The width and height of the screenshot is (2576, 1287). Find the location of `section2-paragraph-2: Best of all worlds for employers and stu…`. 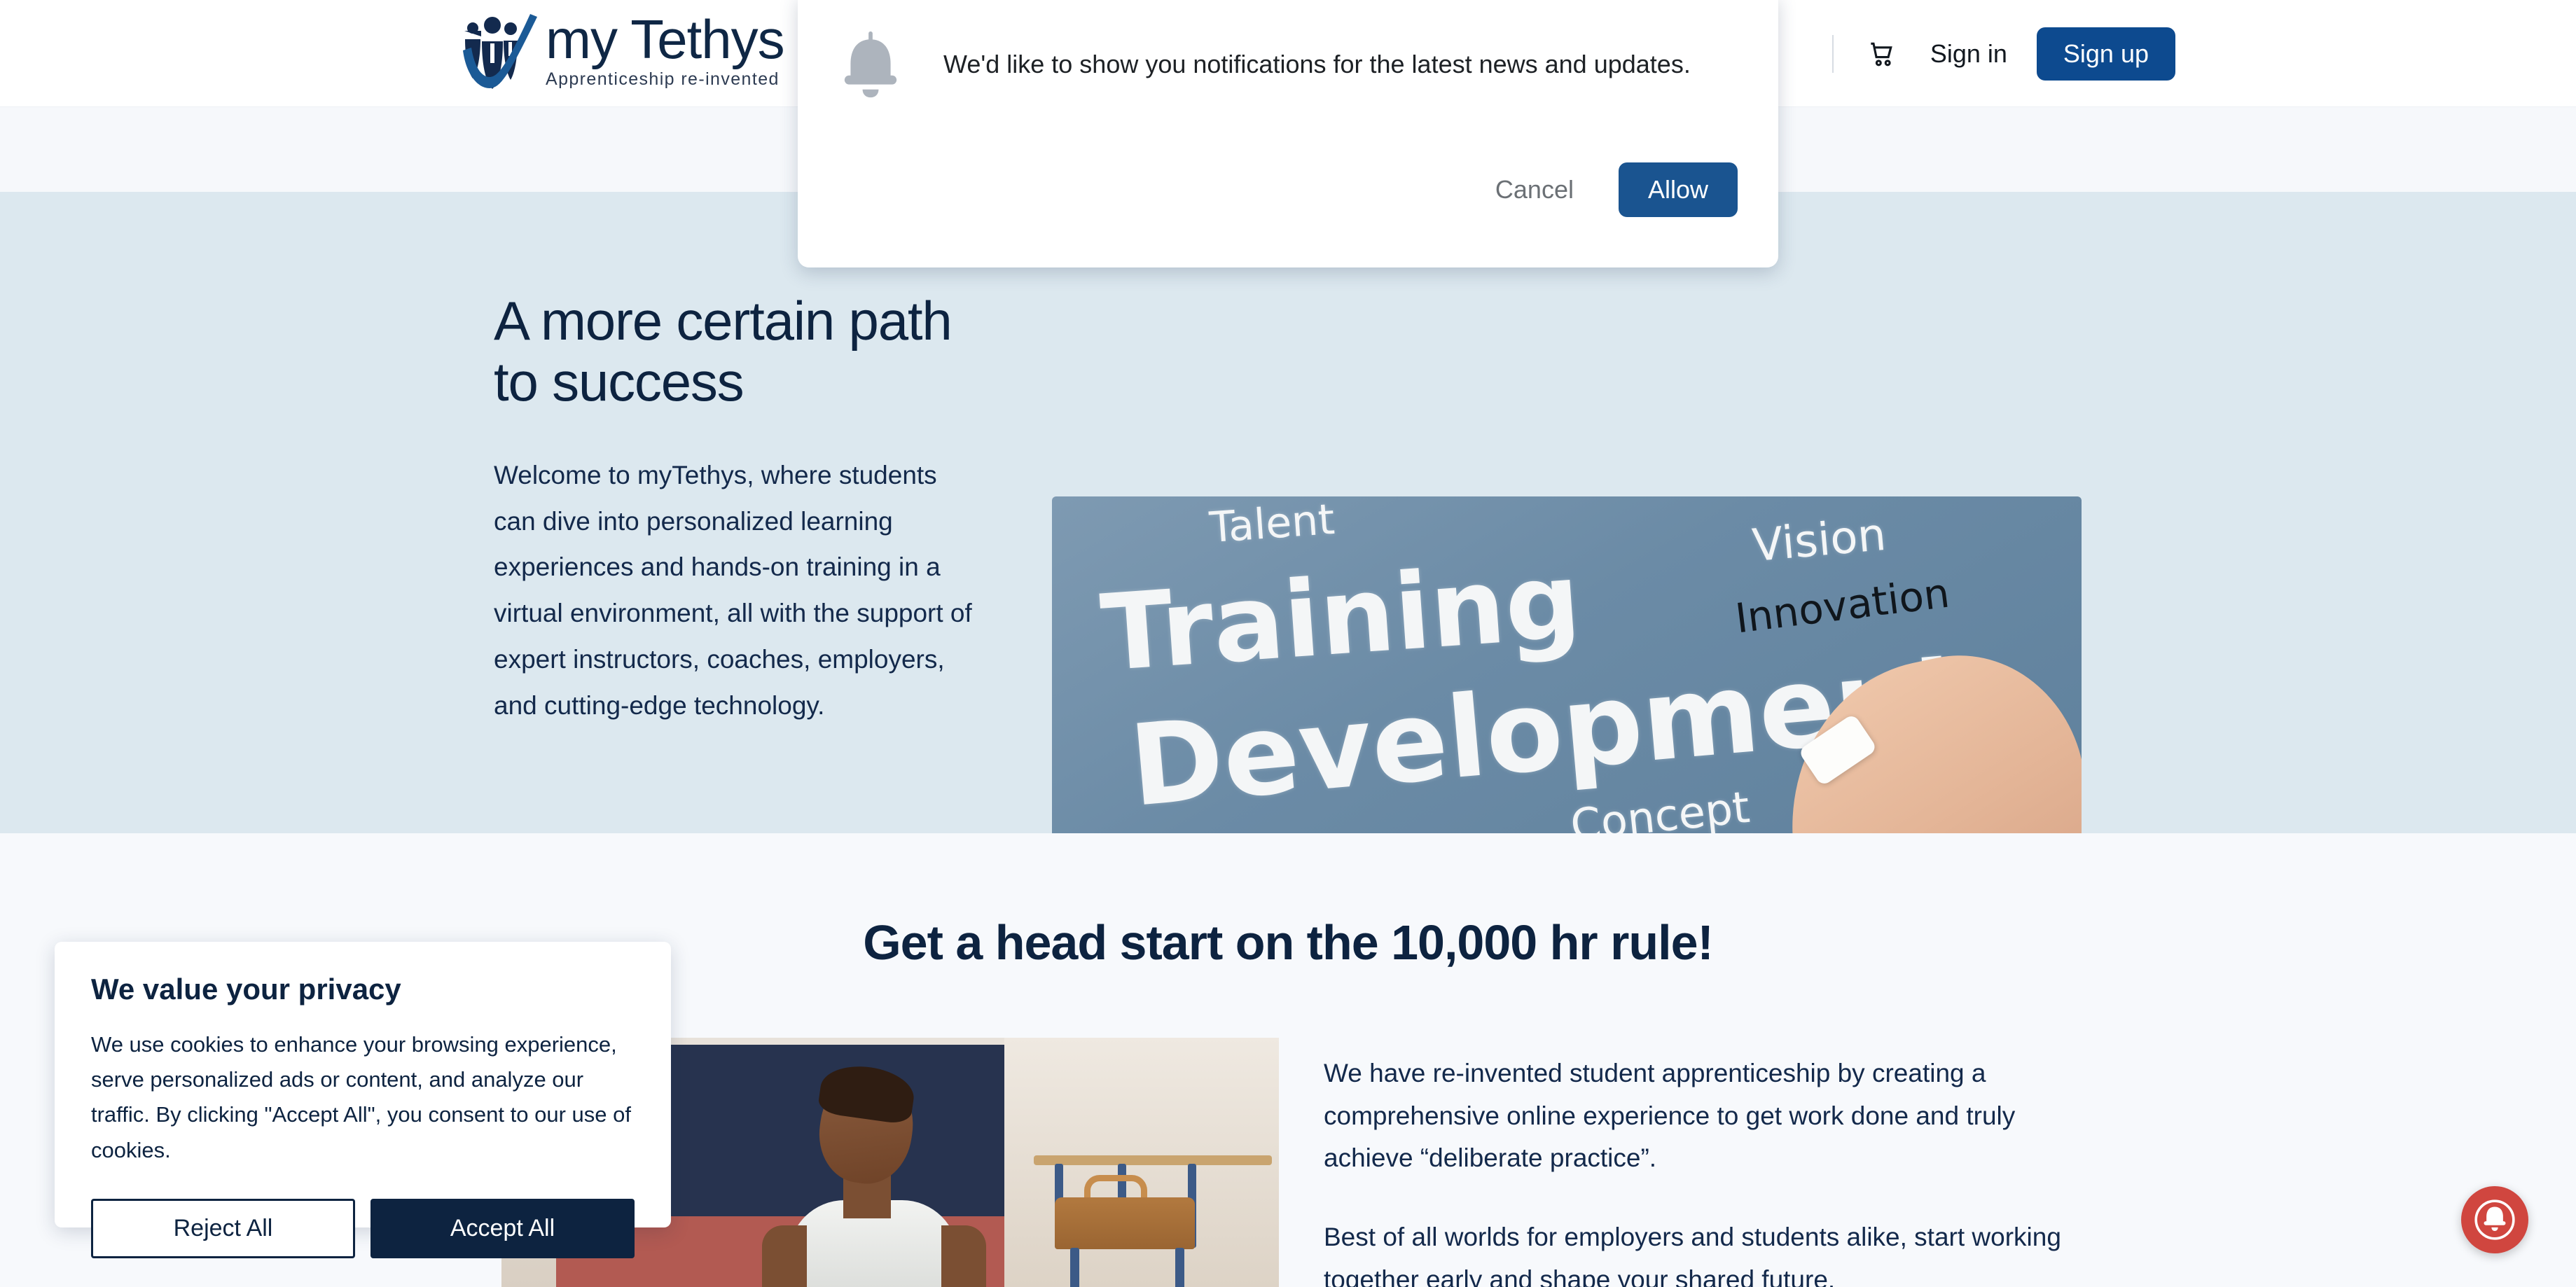

section2-paragraph-2: Best of all worlds for employers and stu… is located at coordinates (1692, 1255).